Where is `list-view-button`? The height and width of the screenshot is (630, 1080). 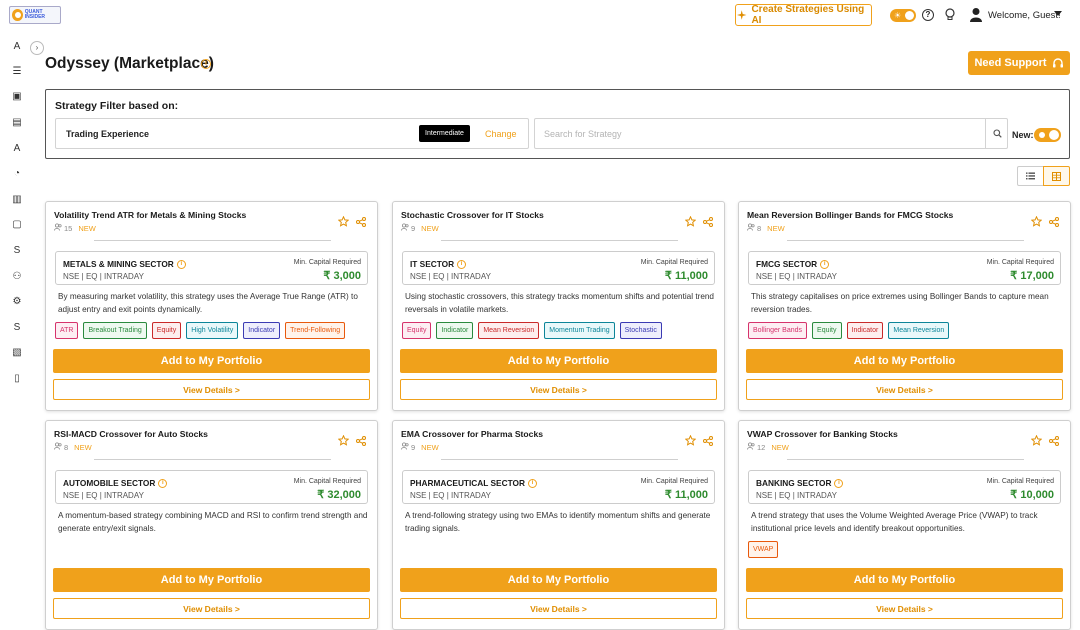
list-view-button is located at coordinates (1030, 176).